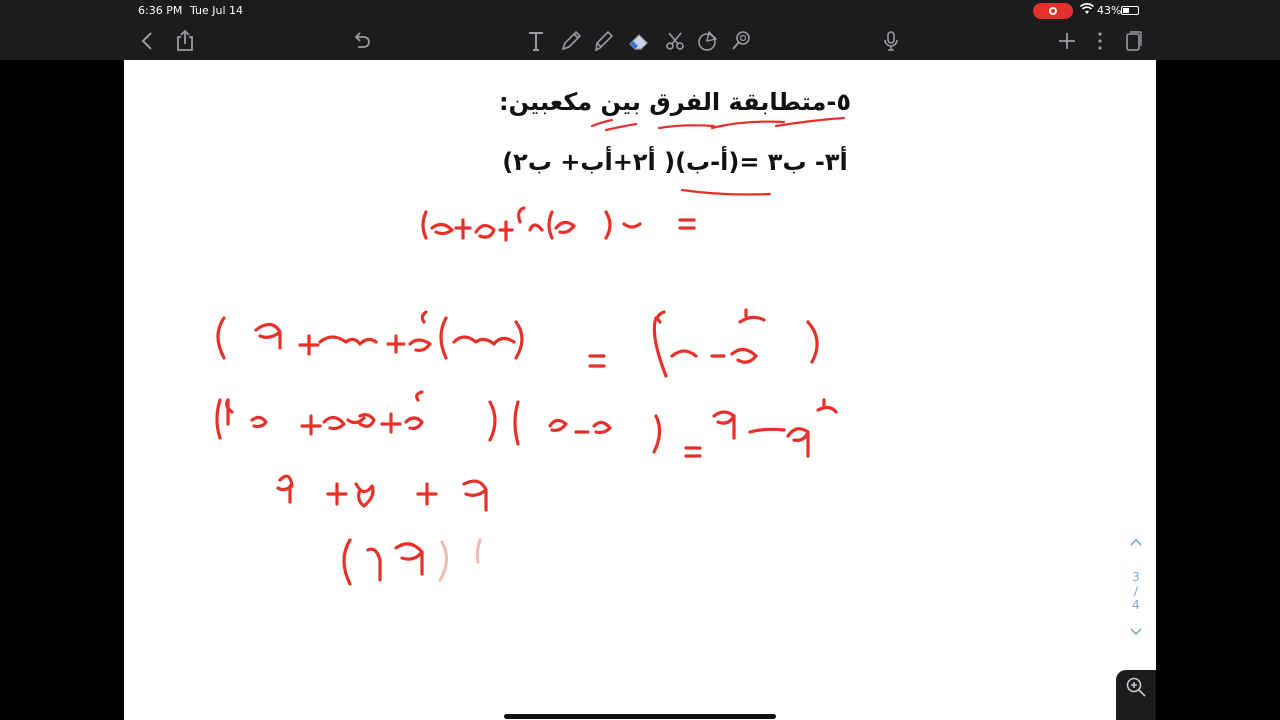 The width and height of the screenshot is (1280, 720). I want to click on home-indicator, so click(640, 716).